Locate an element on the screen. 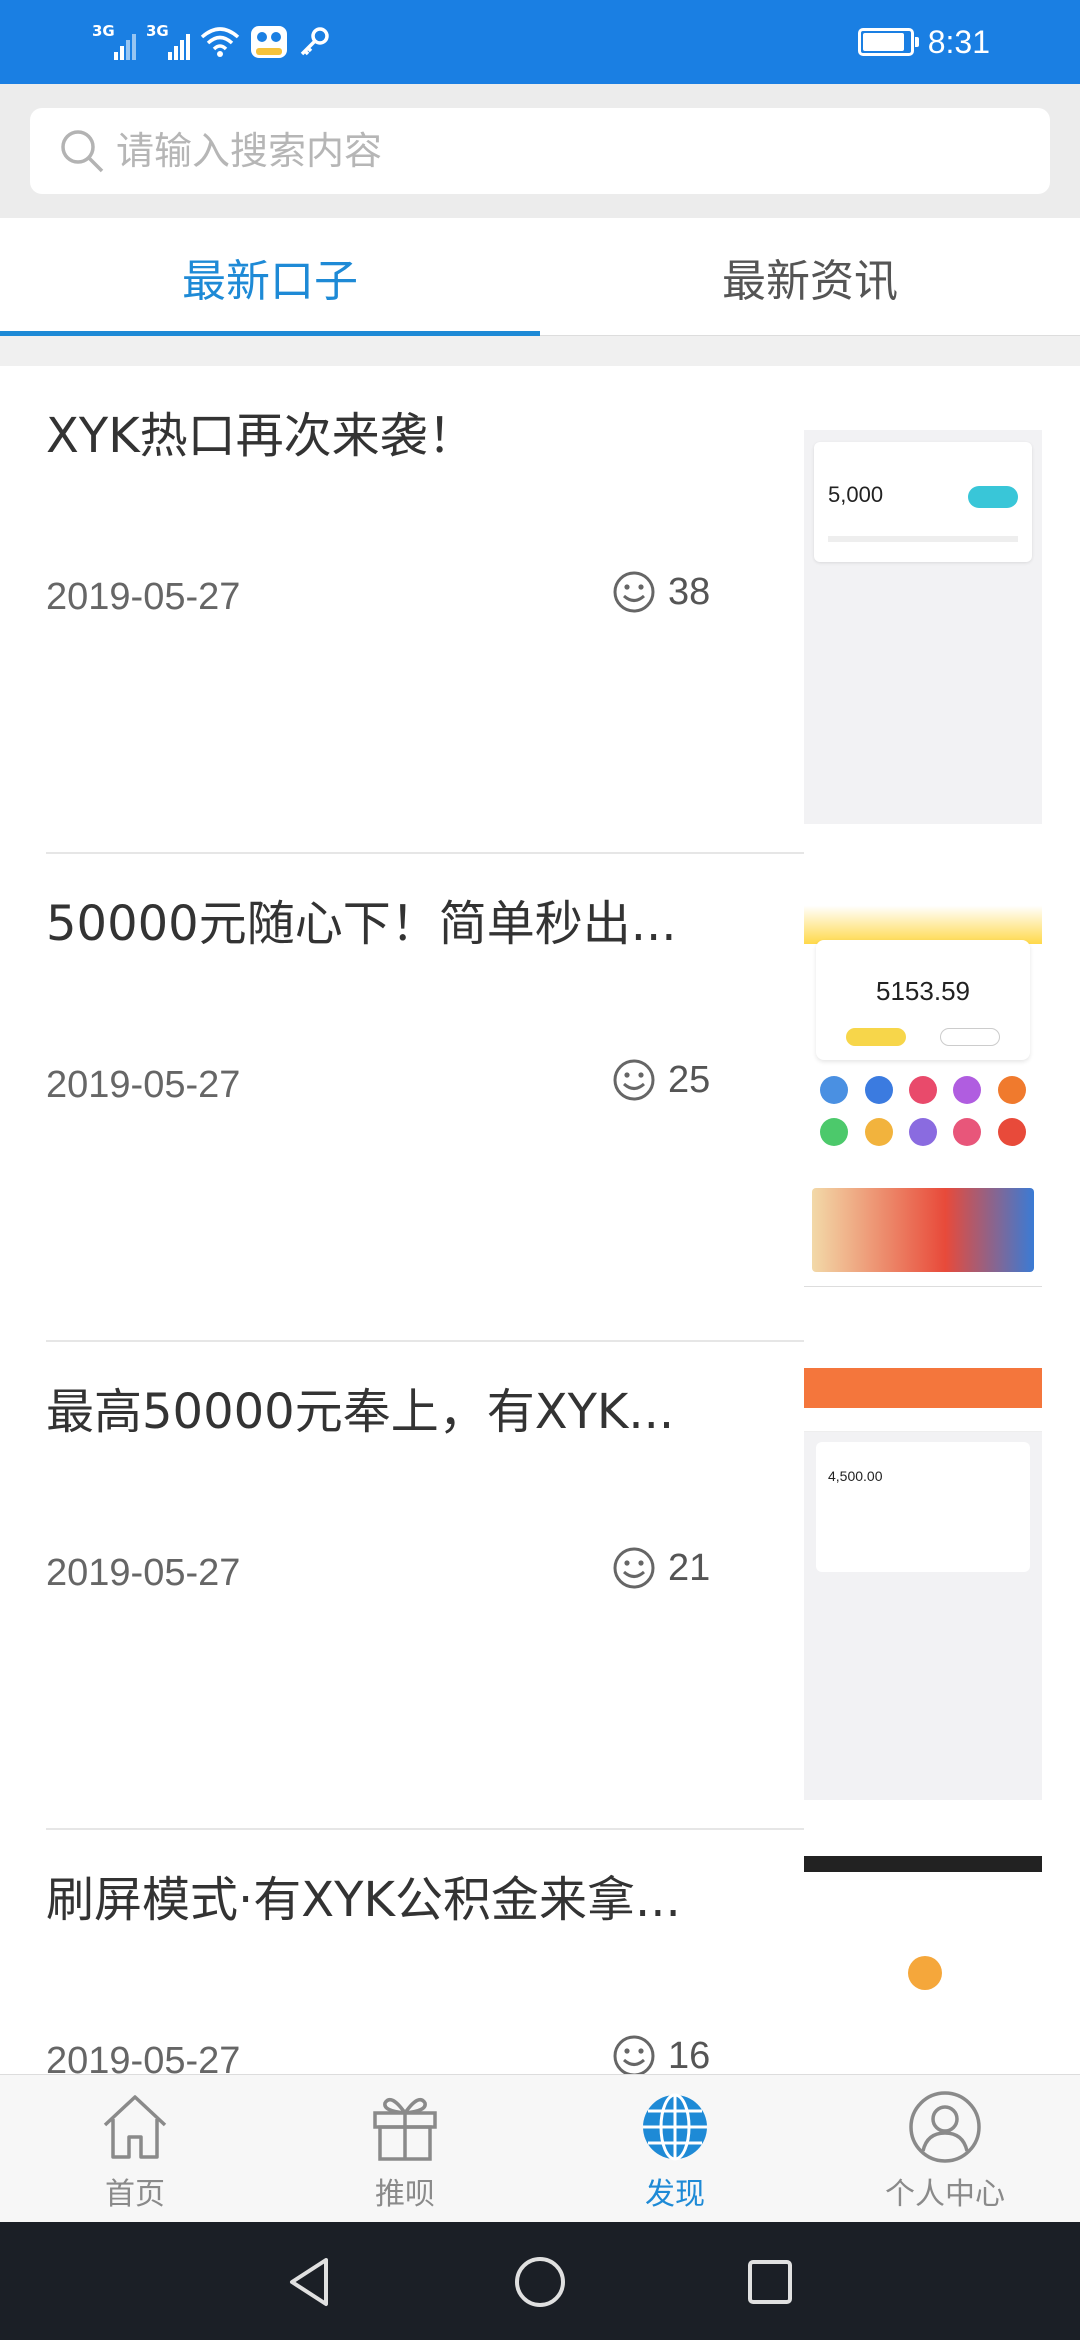  like-count-value: 25 is located at coordinates (689, 1079).